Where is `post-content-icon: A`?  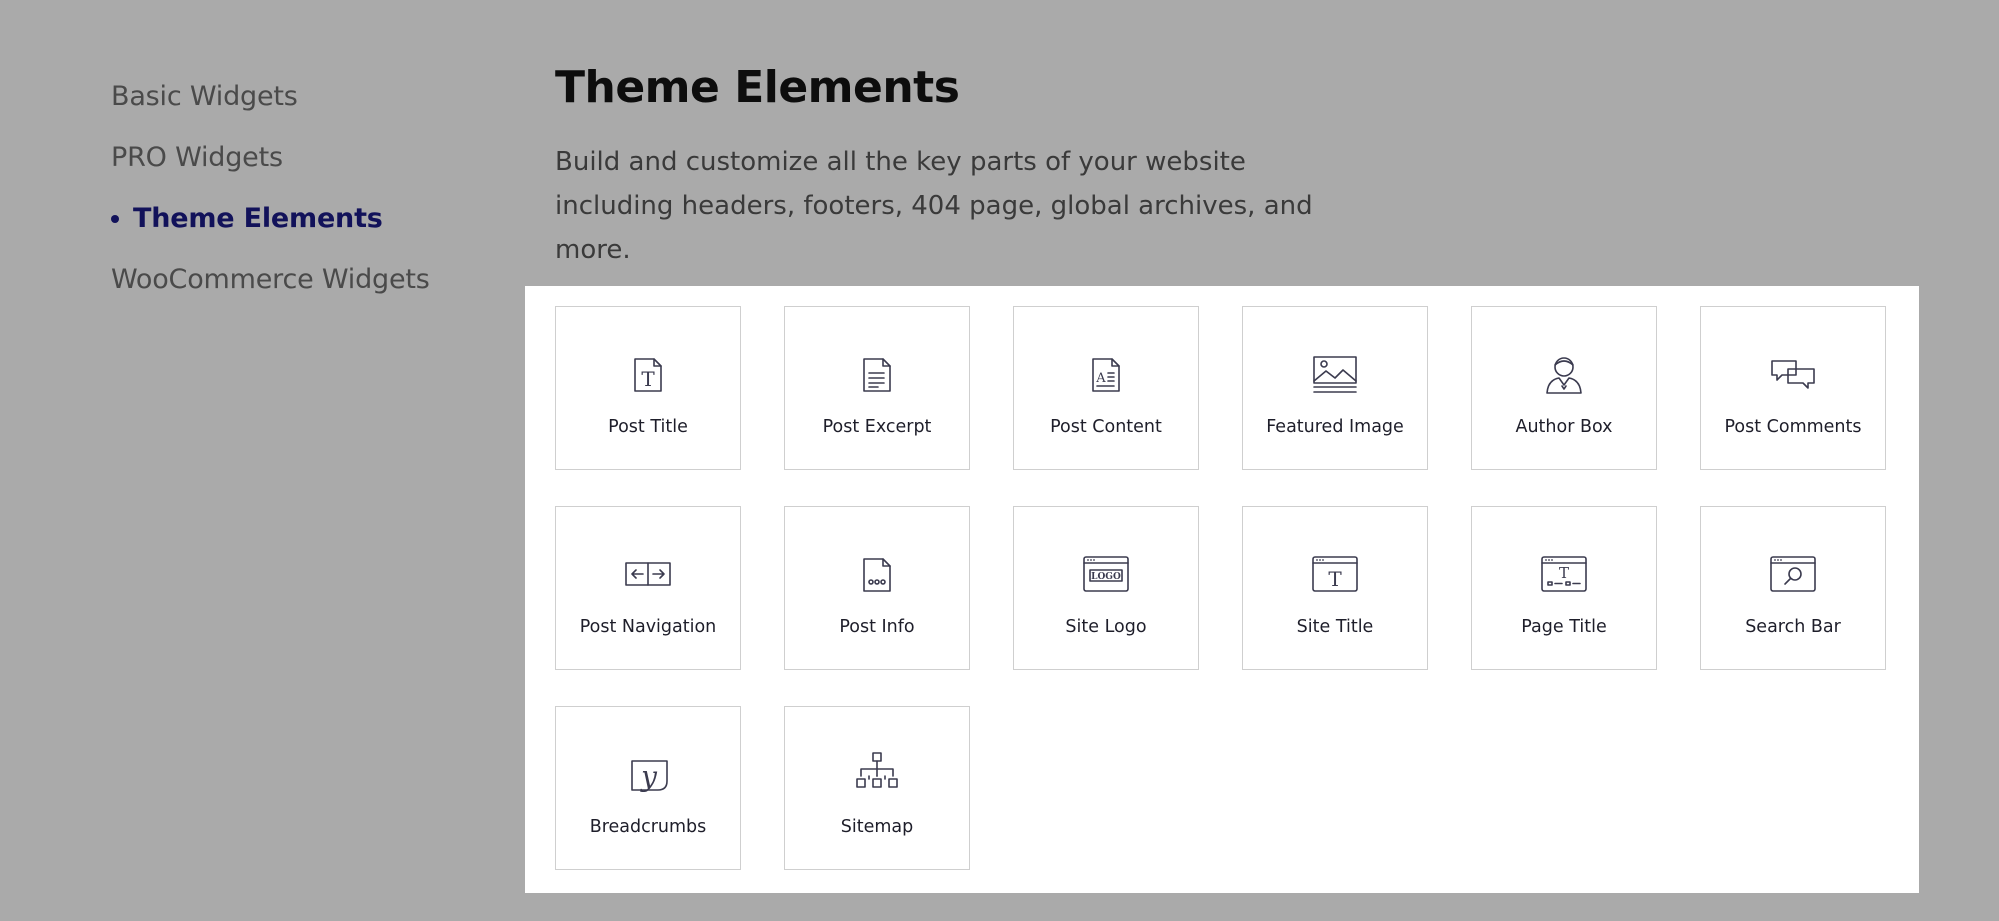
post-content-icon: A is located at coordinates (1106, 374).